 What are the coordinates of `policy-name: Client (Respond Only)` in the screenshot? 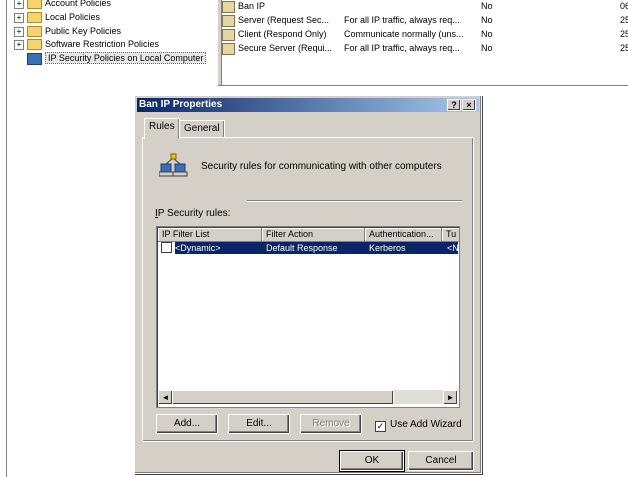 It's located at (282, 34).